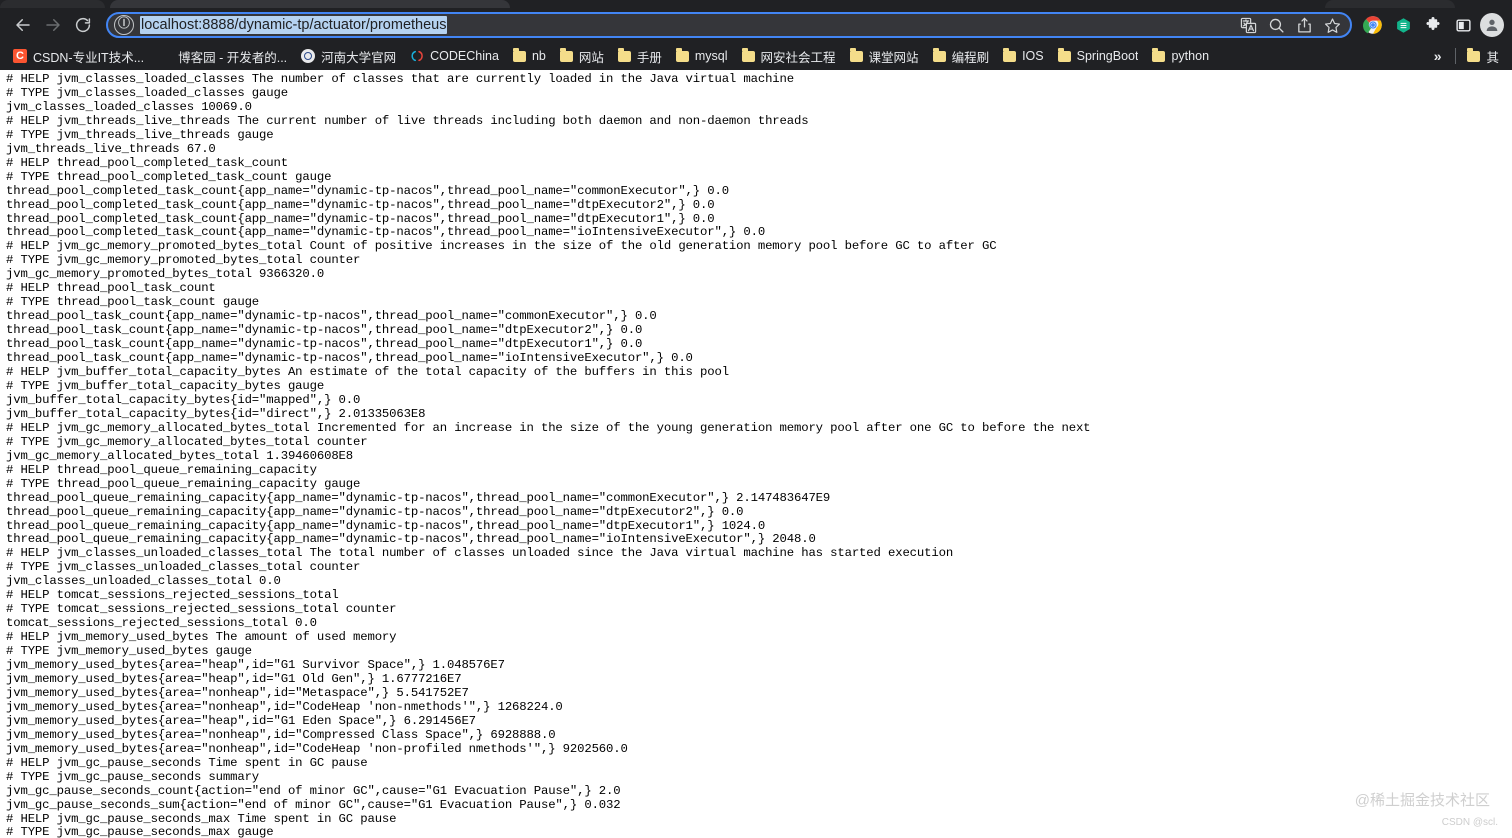 This screenshot has width=1512, height=838. Describe the element at coordinates (1033, 56) in the screenshot. I see `bookmark-label: IOS` at that location.